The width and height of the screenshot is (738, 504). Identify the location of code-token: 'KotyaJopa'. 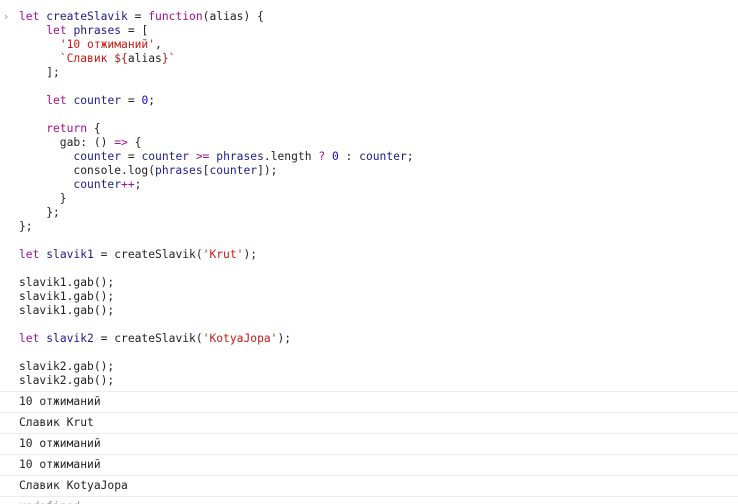
(240, 338).